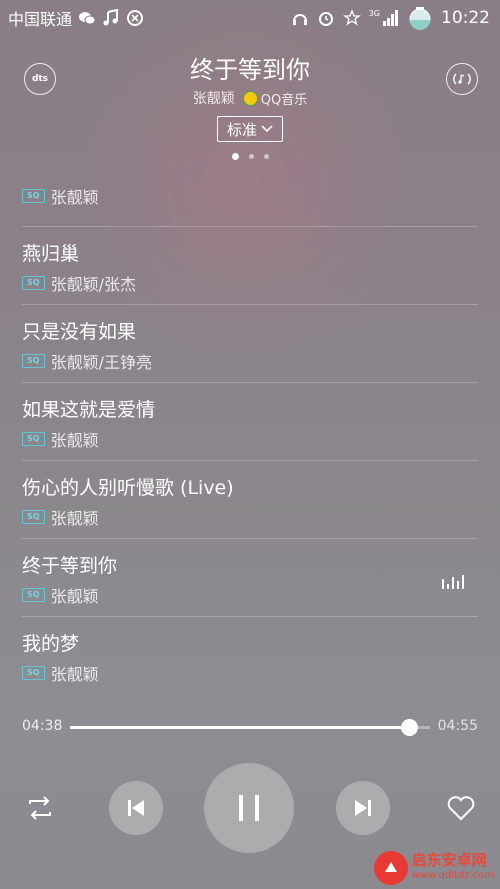  Describe the element at coordinates (42, 726) in the screenshot. I see `current-time: 04:38` at that location.